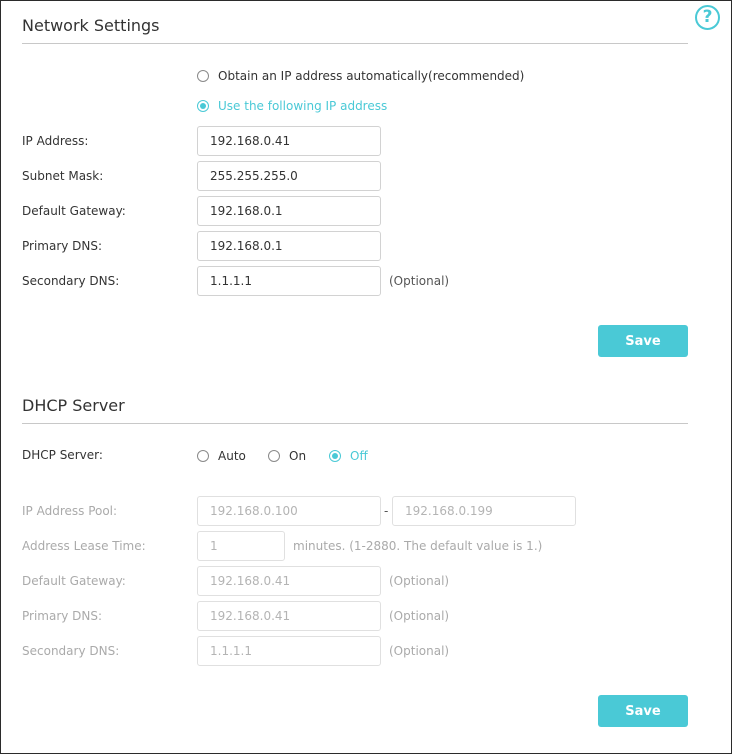  What do you see at coordinates (289, 176) in the screenshot?
I see `subnet-mask-input` at bounding box center [289, 176].